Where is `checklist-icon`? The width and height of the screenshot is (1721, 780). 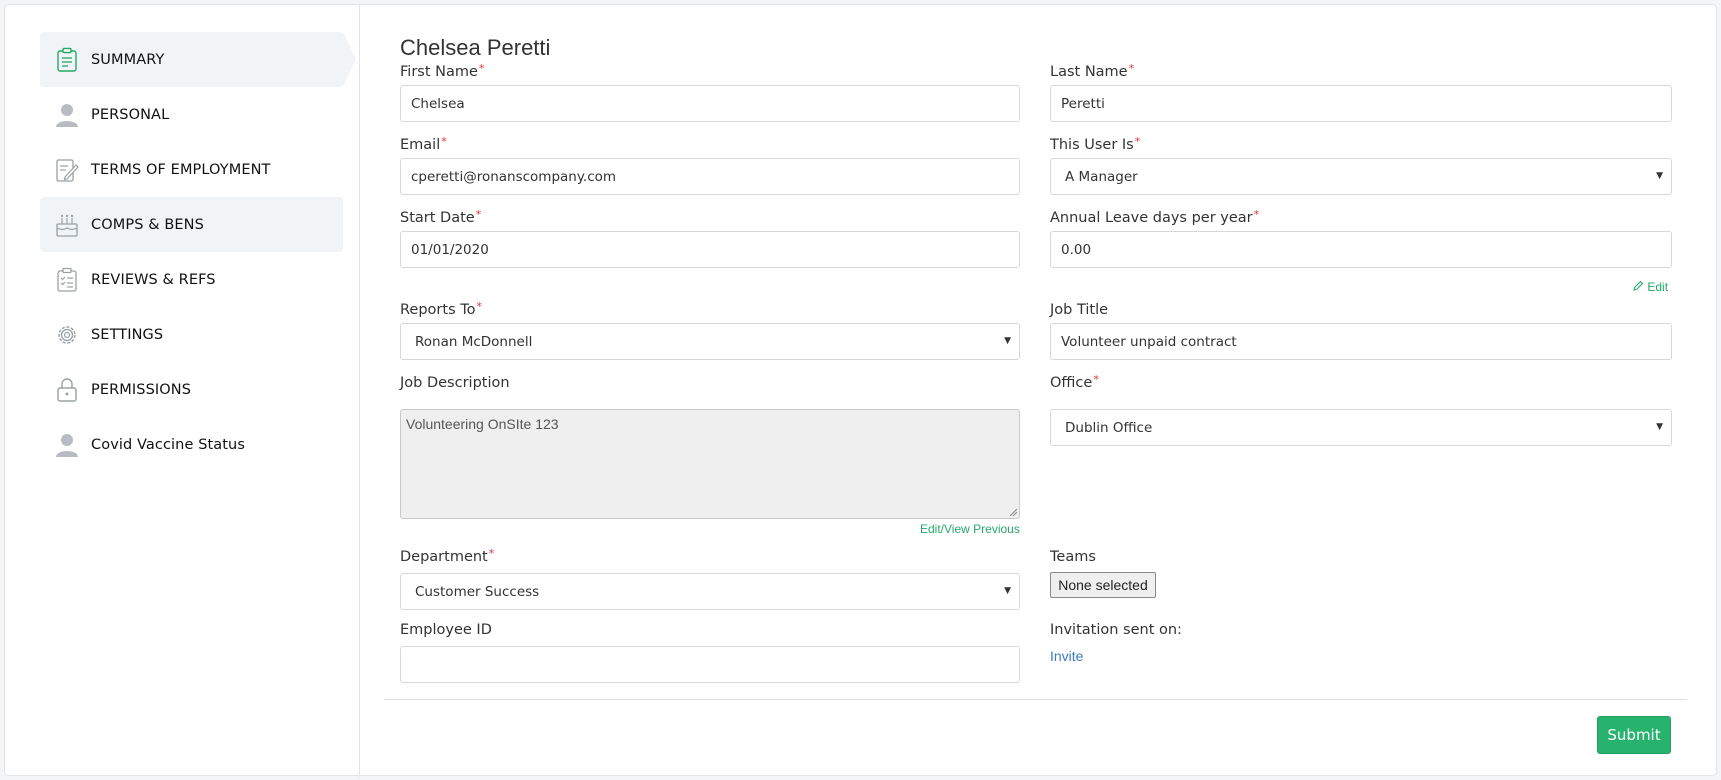
checklist-icon is located at coordinates (67, 280).